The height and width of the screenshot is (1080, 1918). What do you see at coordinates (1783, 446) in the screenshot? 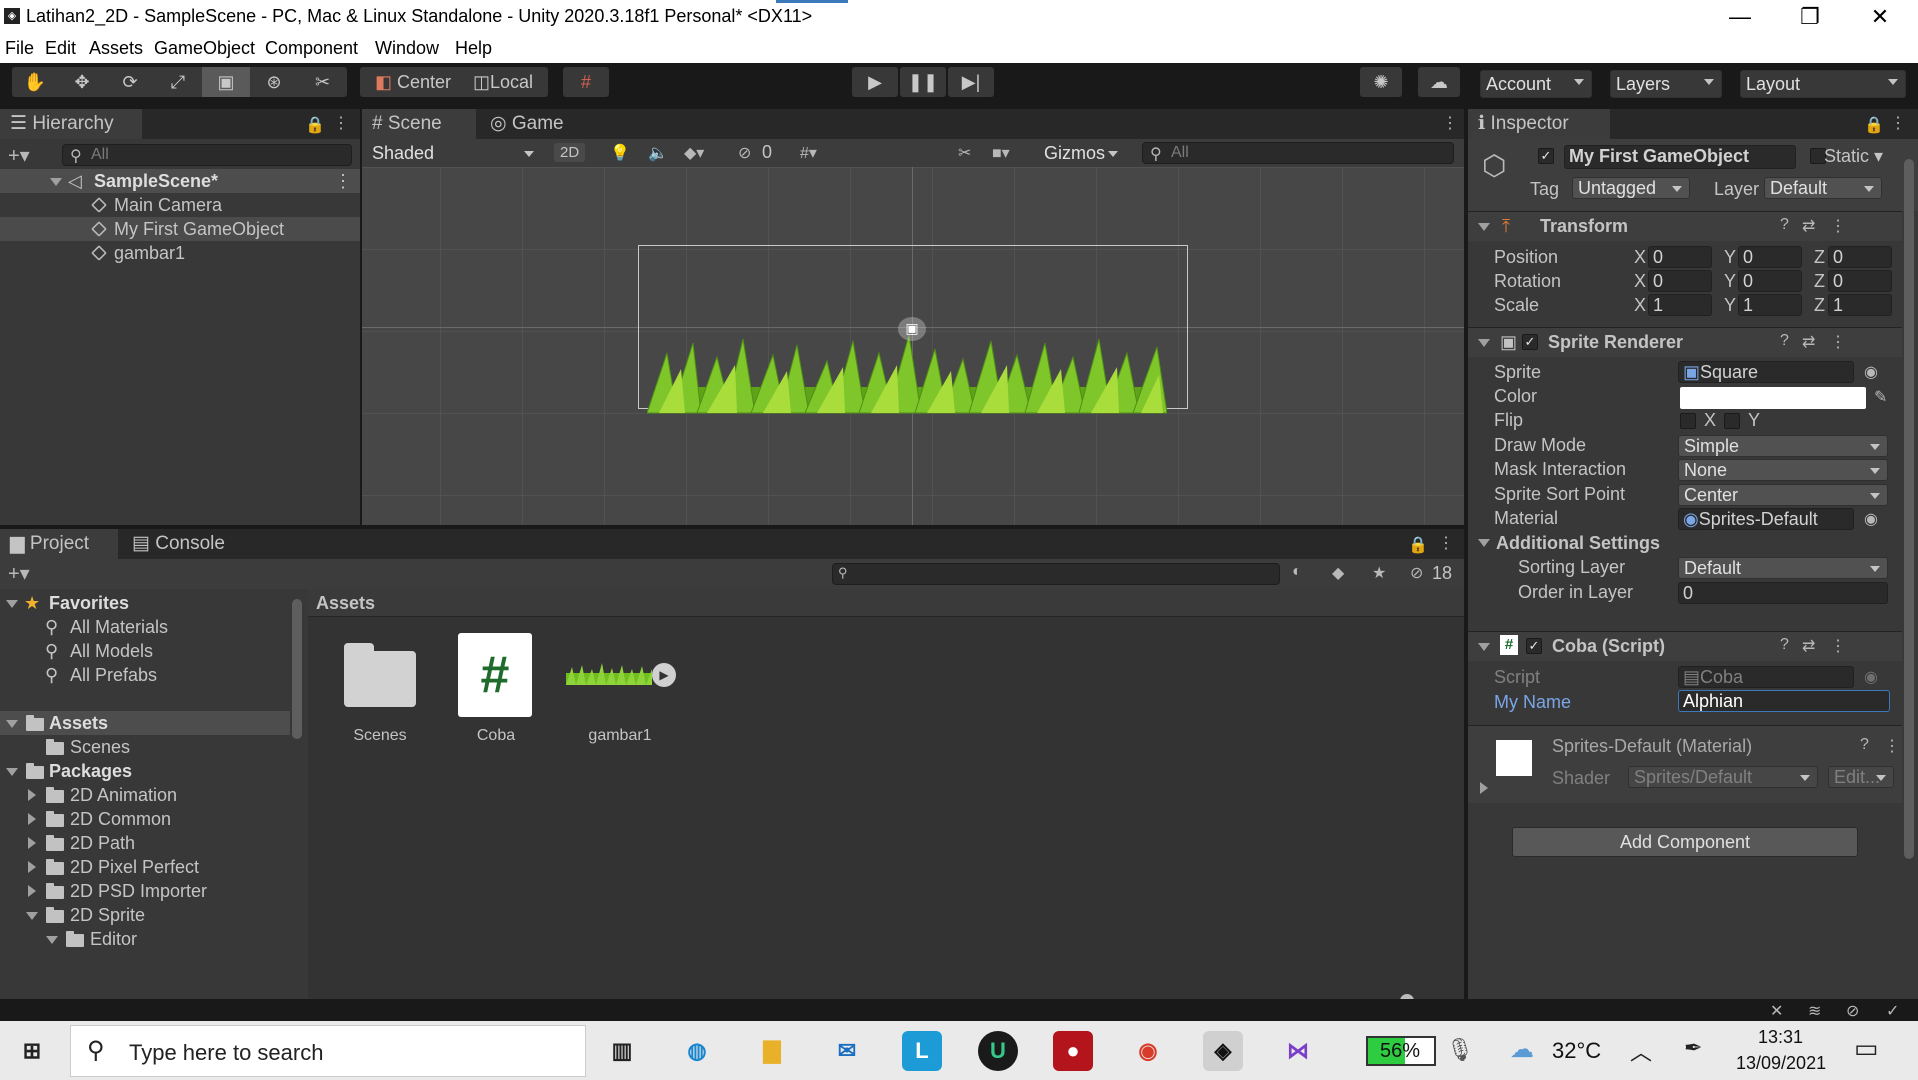
I see `draw-mode-dropdown: Simple` at bounding box center [1783, 446].